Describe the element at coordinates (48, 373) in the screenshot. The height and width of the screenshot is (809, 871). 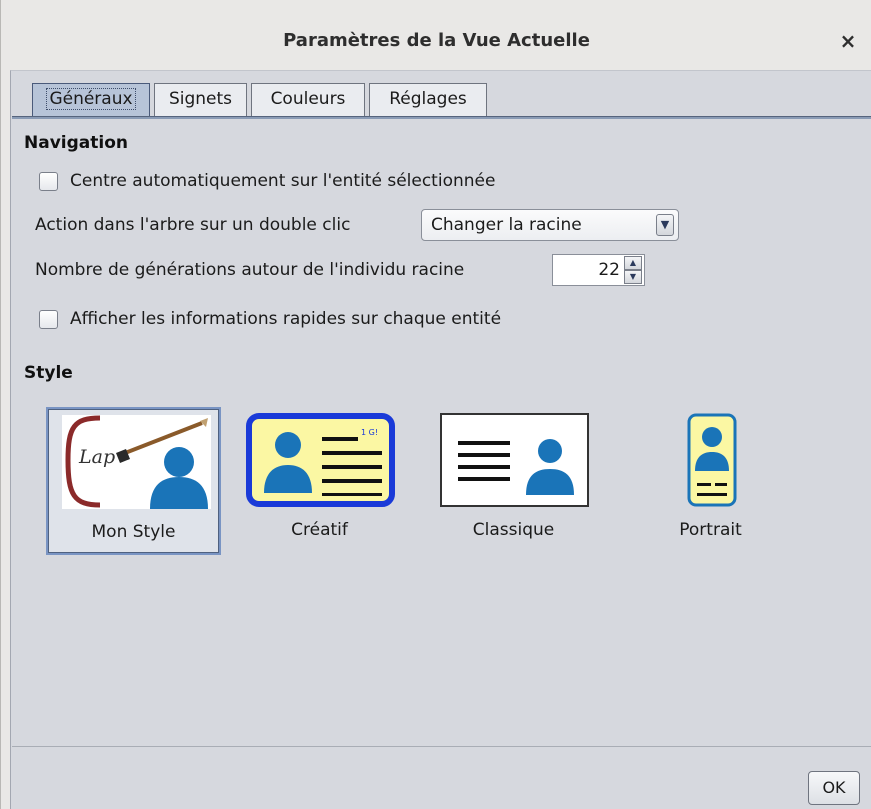
I see `style-heading: Style` at that location.